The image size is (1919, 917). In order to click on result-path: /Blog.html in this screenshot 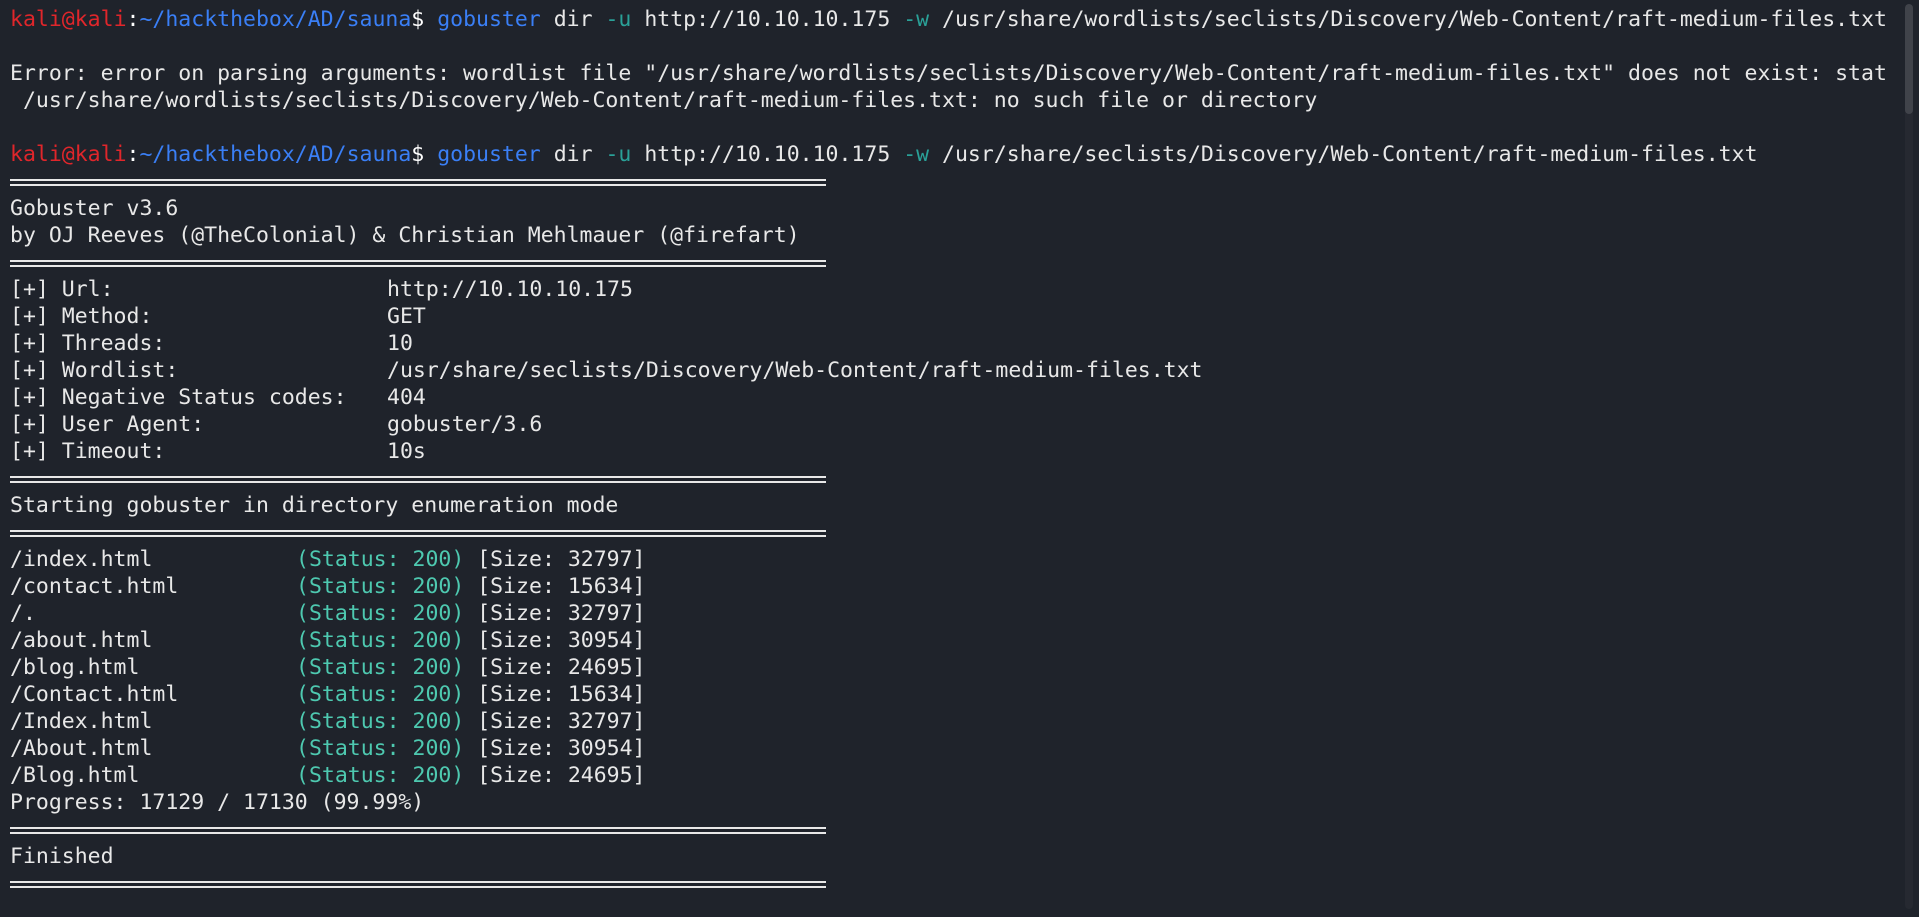, I will do `click(75, 775)`.